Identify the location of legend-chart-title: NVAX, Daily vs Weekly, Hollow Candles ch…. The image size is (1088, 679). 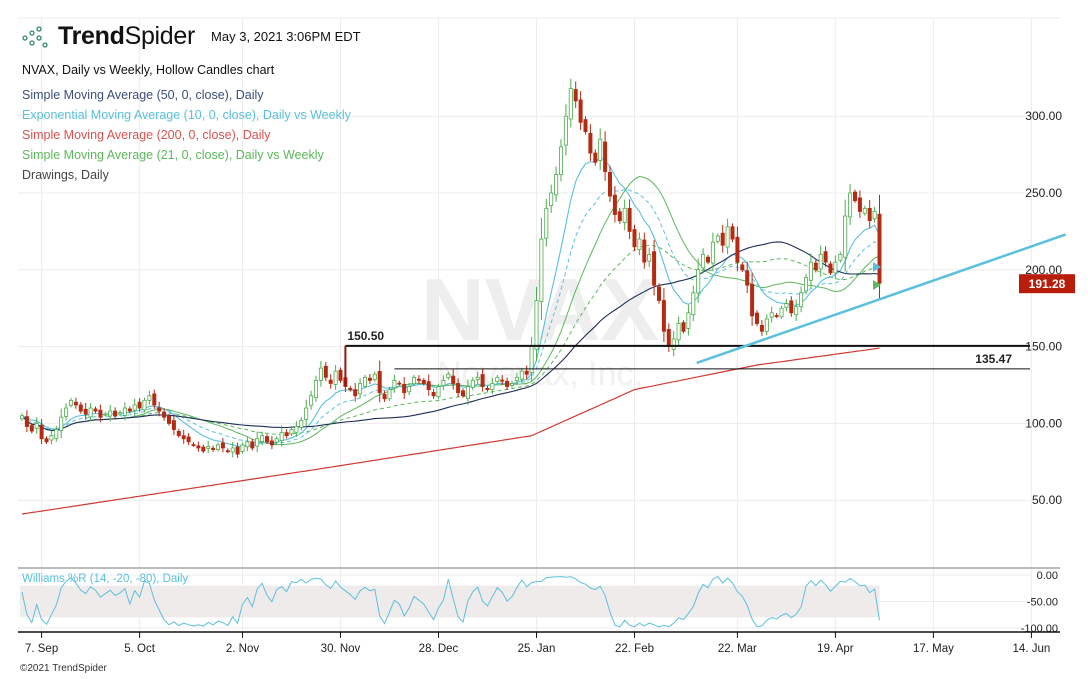
(148, 70).